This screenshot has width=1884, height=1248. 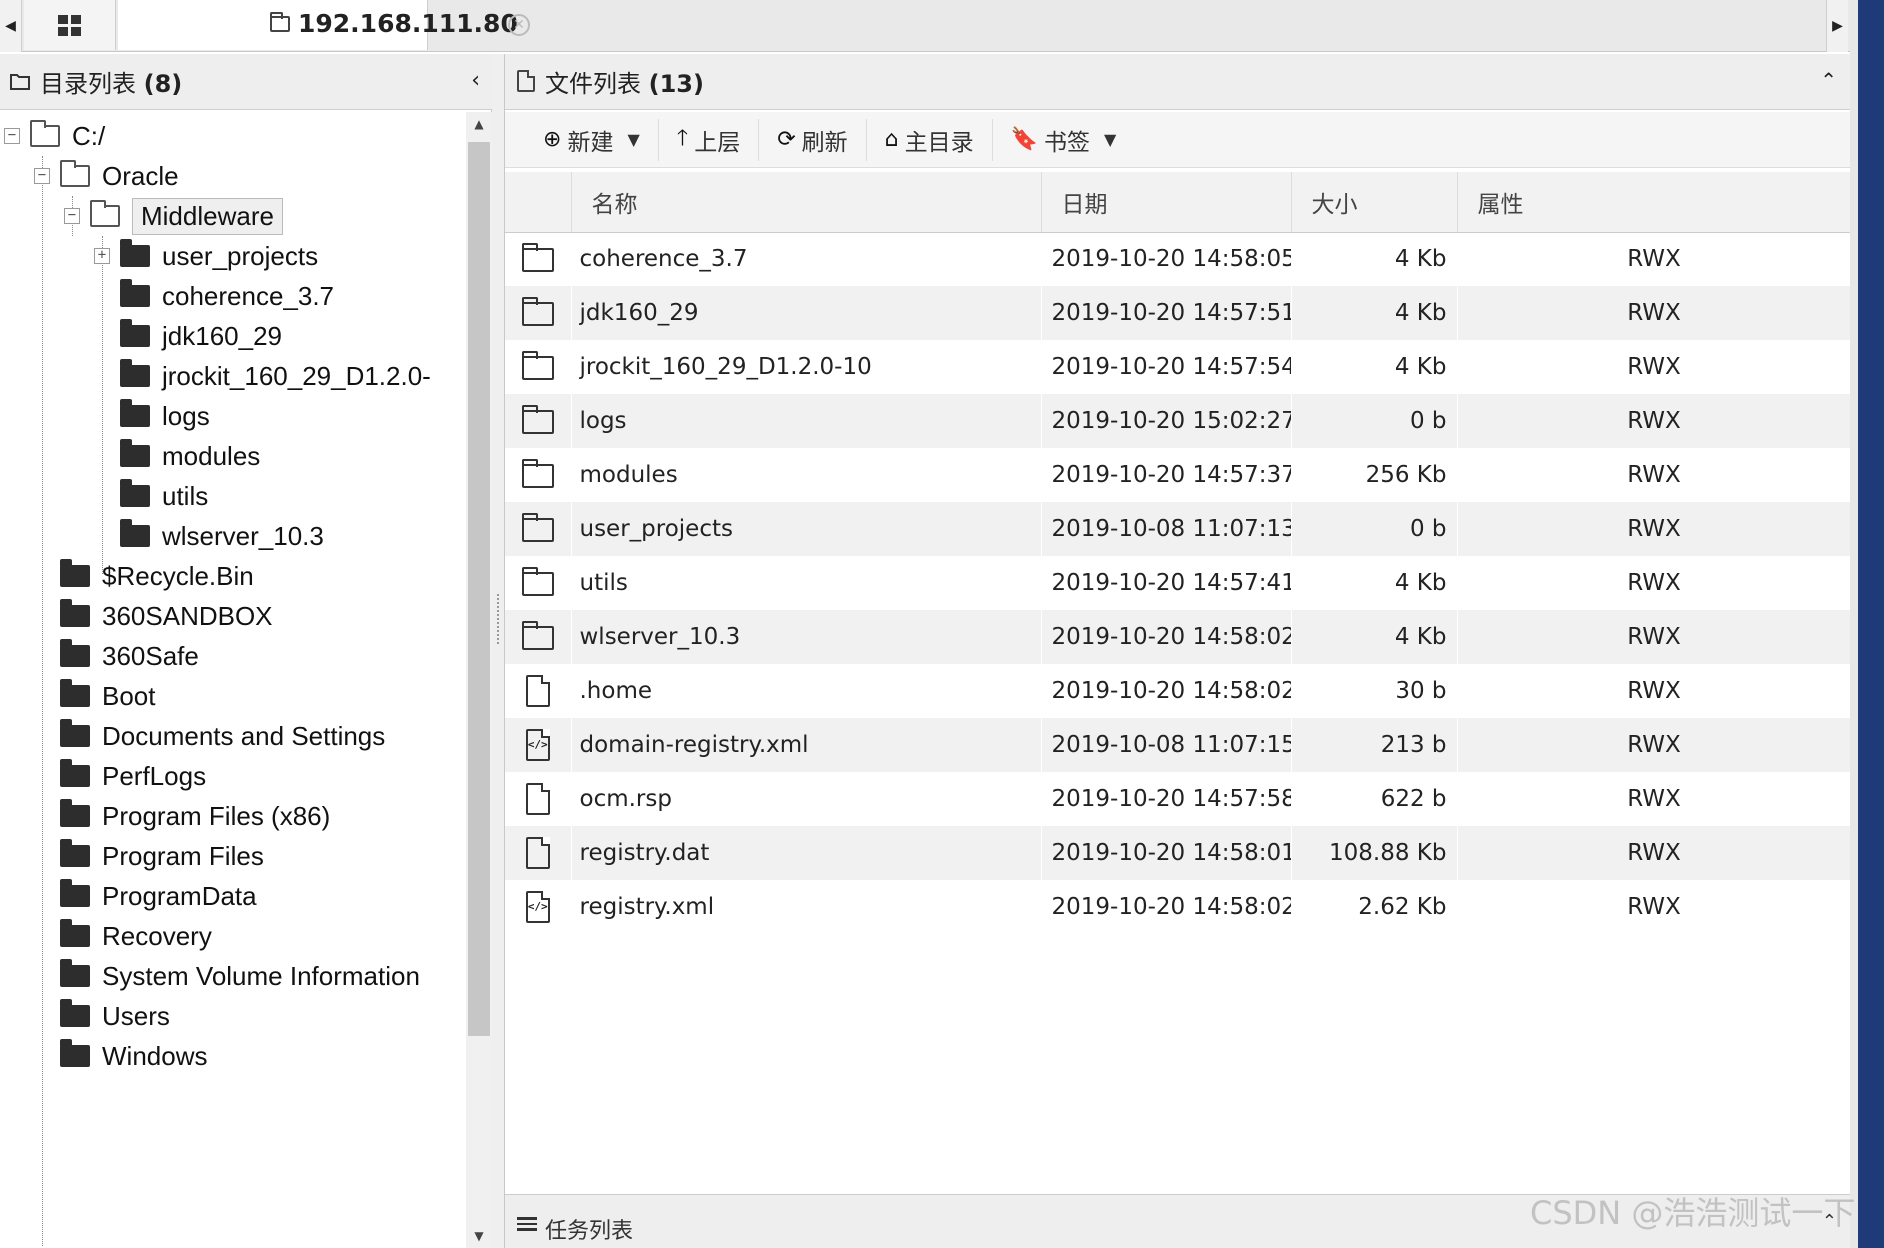 What do you see at coordinates (248, 295) in the screenshot?
I see `tree-node-label: coherence_3.7` at bounding box center [248, 295].